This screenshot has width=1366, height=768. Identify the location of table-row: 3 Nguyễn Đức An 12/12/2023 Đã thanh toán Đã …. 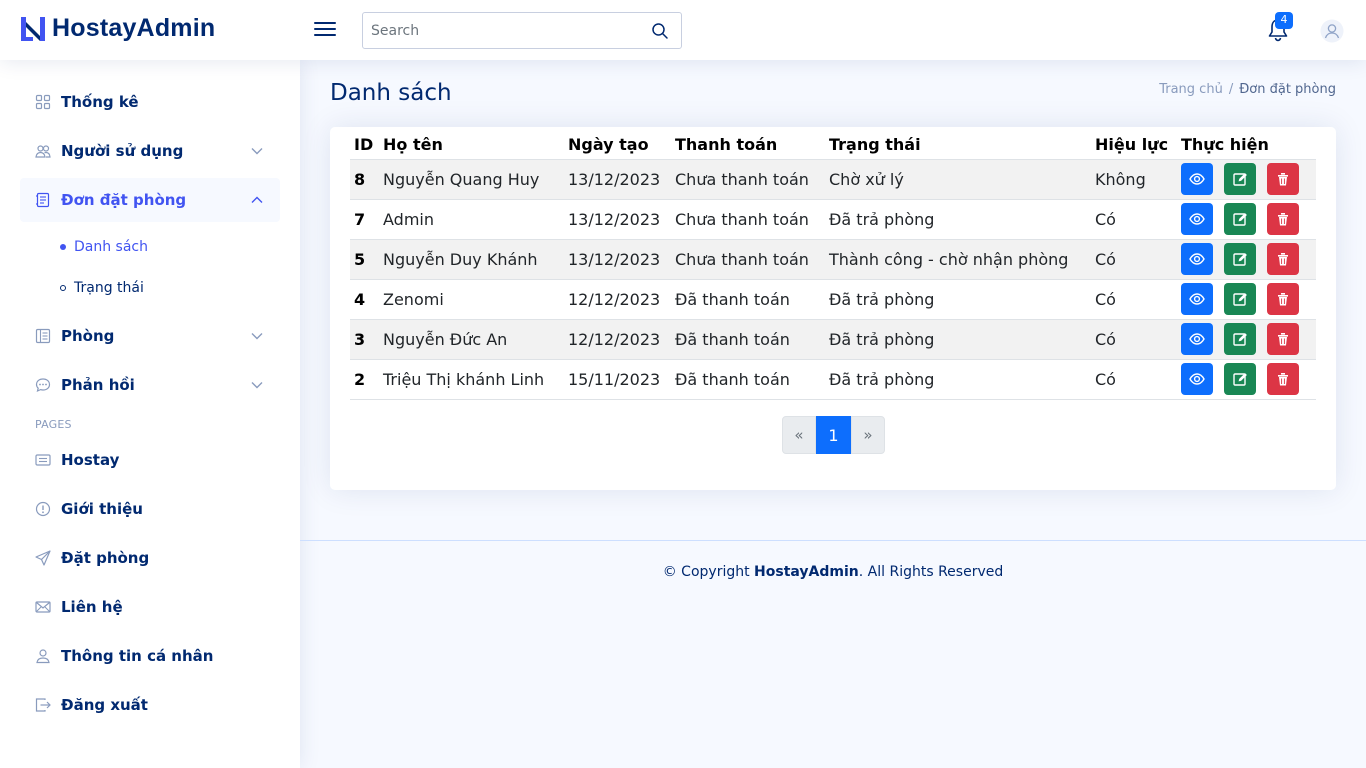
(833, 339).